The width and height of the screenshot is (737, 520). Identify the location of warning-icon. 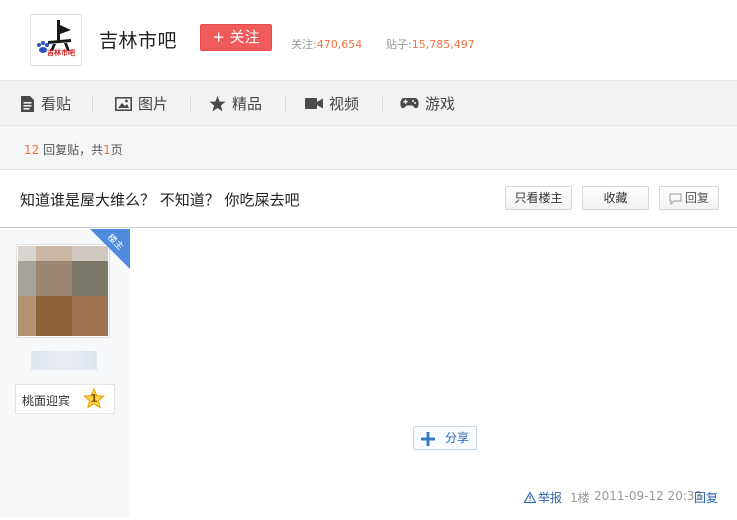
(530, 497).